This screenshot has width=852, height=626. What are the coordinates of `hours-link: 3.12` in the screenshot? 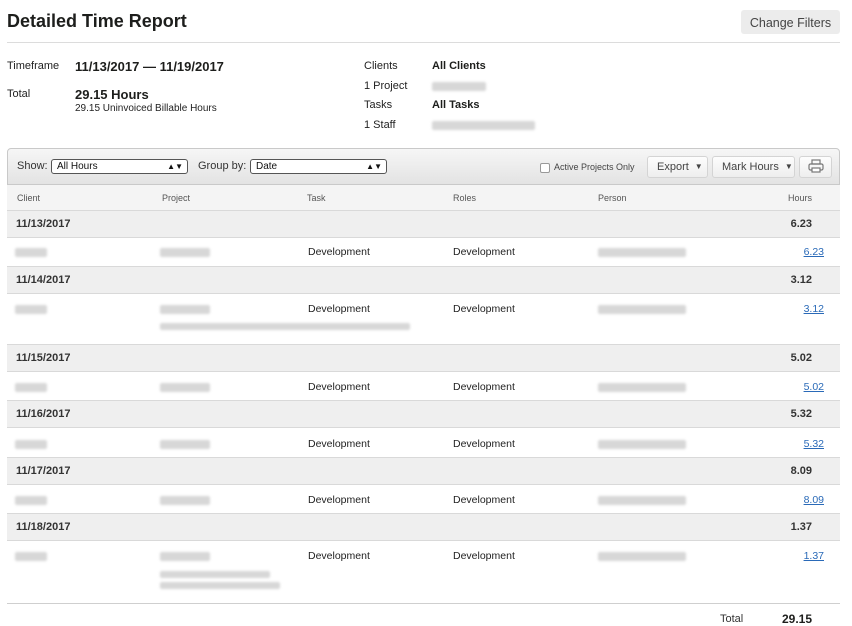 It's located at (814, 309).